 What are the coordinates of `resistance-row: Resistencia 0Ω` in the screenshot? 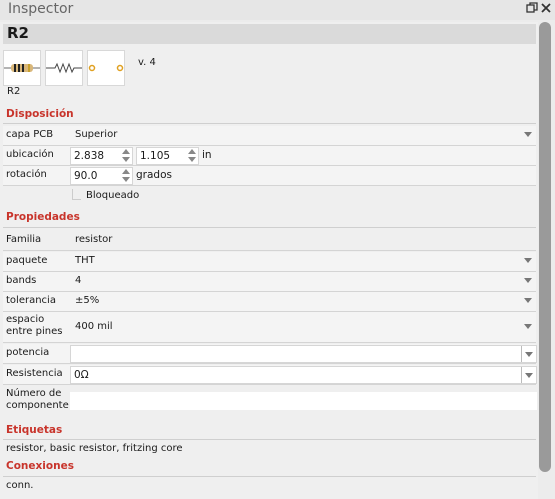 It's located at (270, 375).